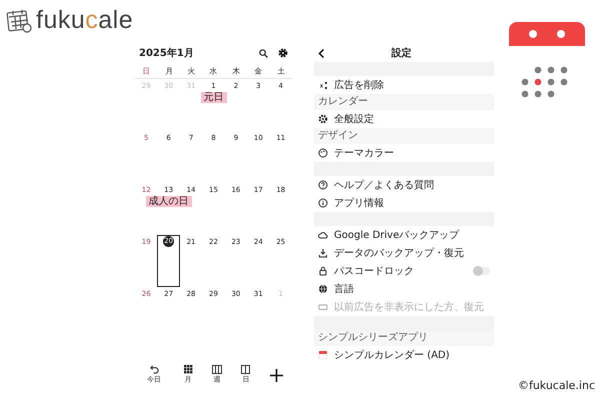  What do you see at coordinates (404, 289) in the screenshot?
I see `settings-item: 言語` at bounding box center [404, 289].